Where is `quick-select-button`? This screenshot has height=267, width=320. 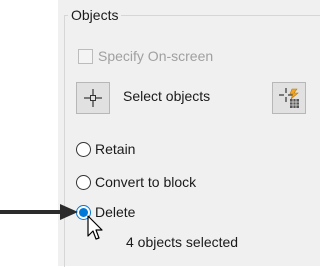 quick-select-button is located at coordinates (289, 98).